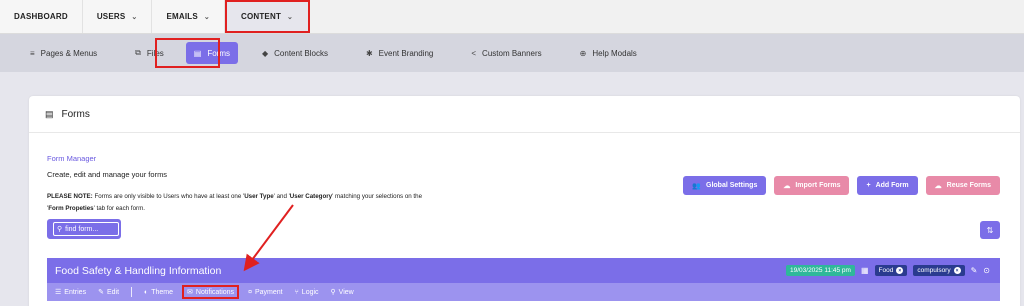 This screenshot has height=306, width=1024. What do you see at coordinates (75, 292) in the screenshot?
I see `action-label: Entries` at bounding box center [75, 292].